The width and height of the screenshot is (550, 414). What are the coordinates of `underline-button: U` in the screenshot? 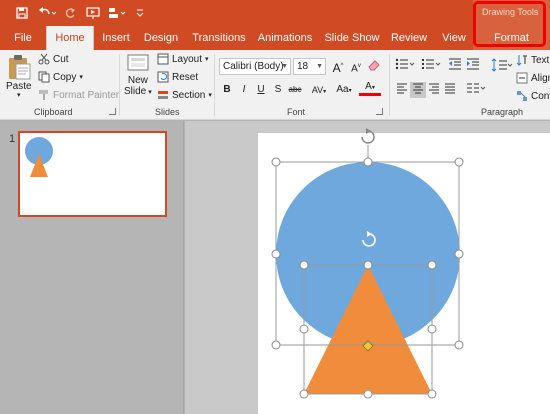 It's located at (261, 90).